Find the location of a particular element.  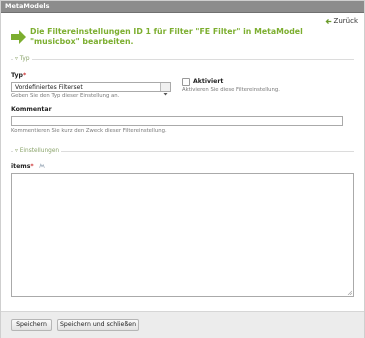

section-einstellungen: ▿ Einstellungen is located at coordinates (182, 151).